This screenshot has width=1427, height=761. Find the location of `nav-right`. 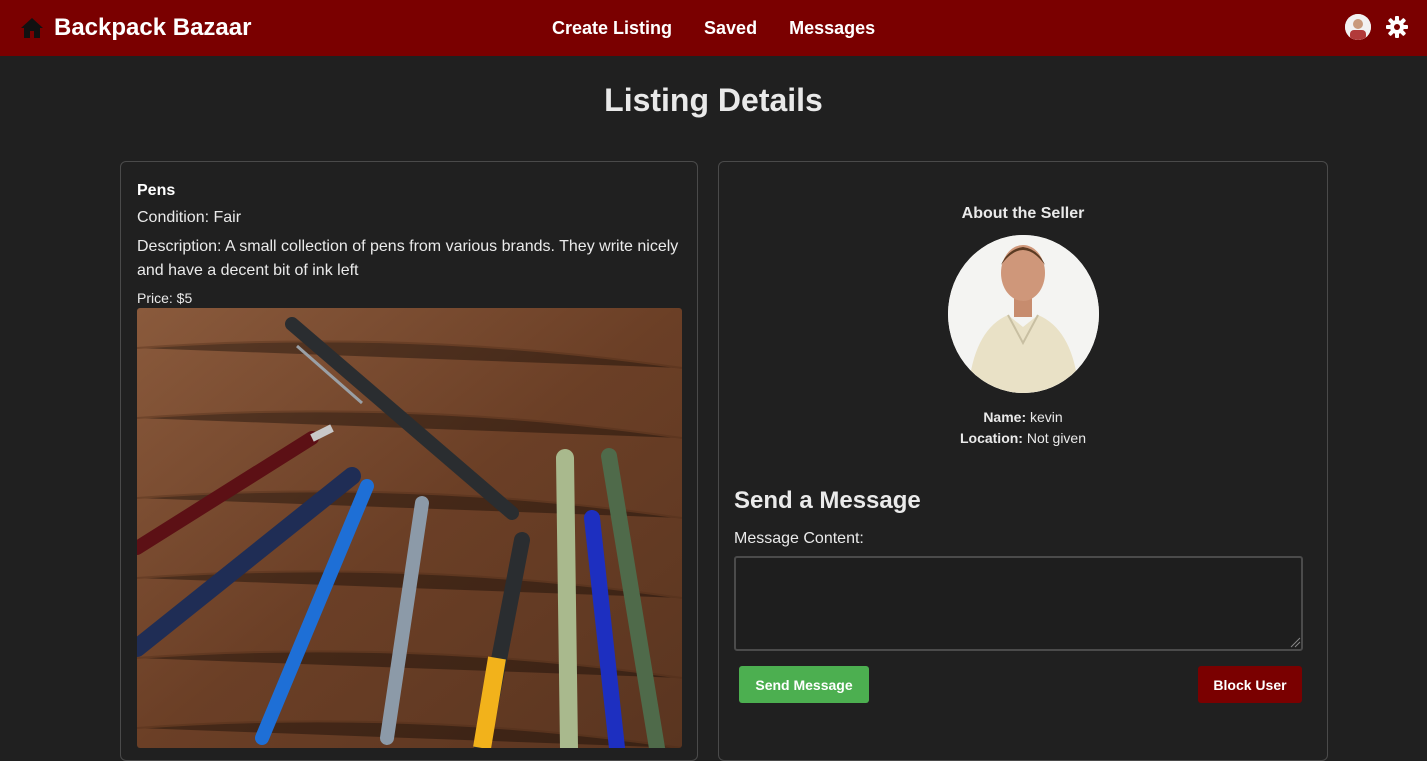

nav-right is located at coordinates (1377, 27).